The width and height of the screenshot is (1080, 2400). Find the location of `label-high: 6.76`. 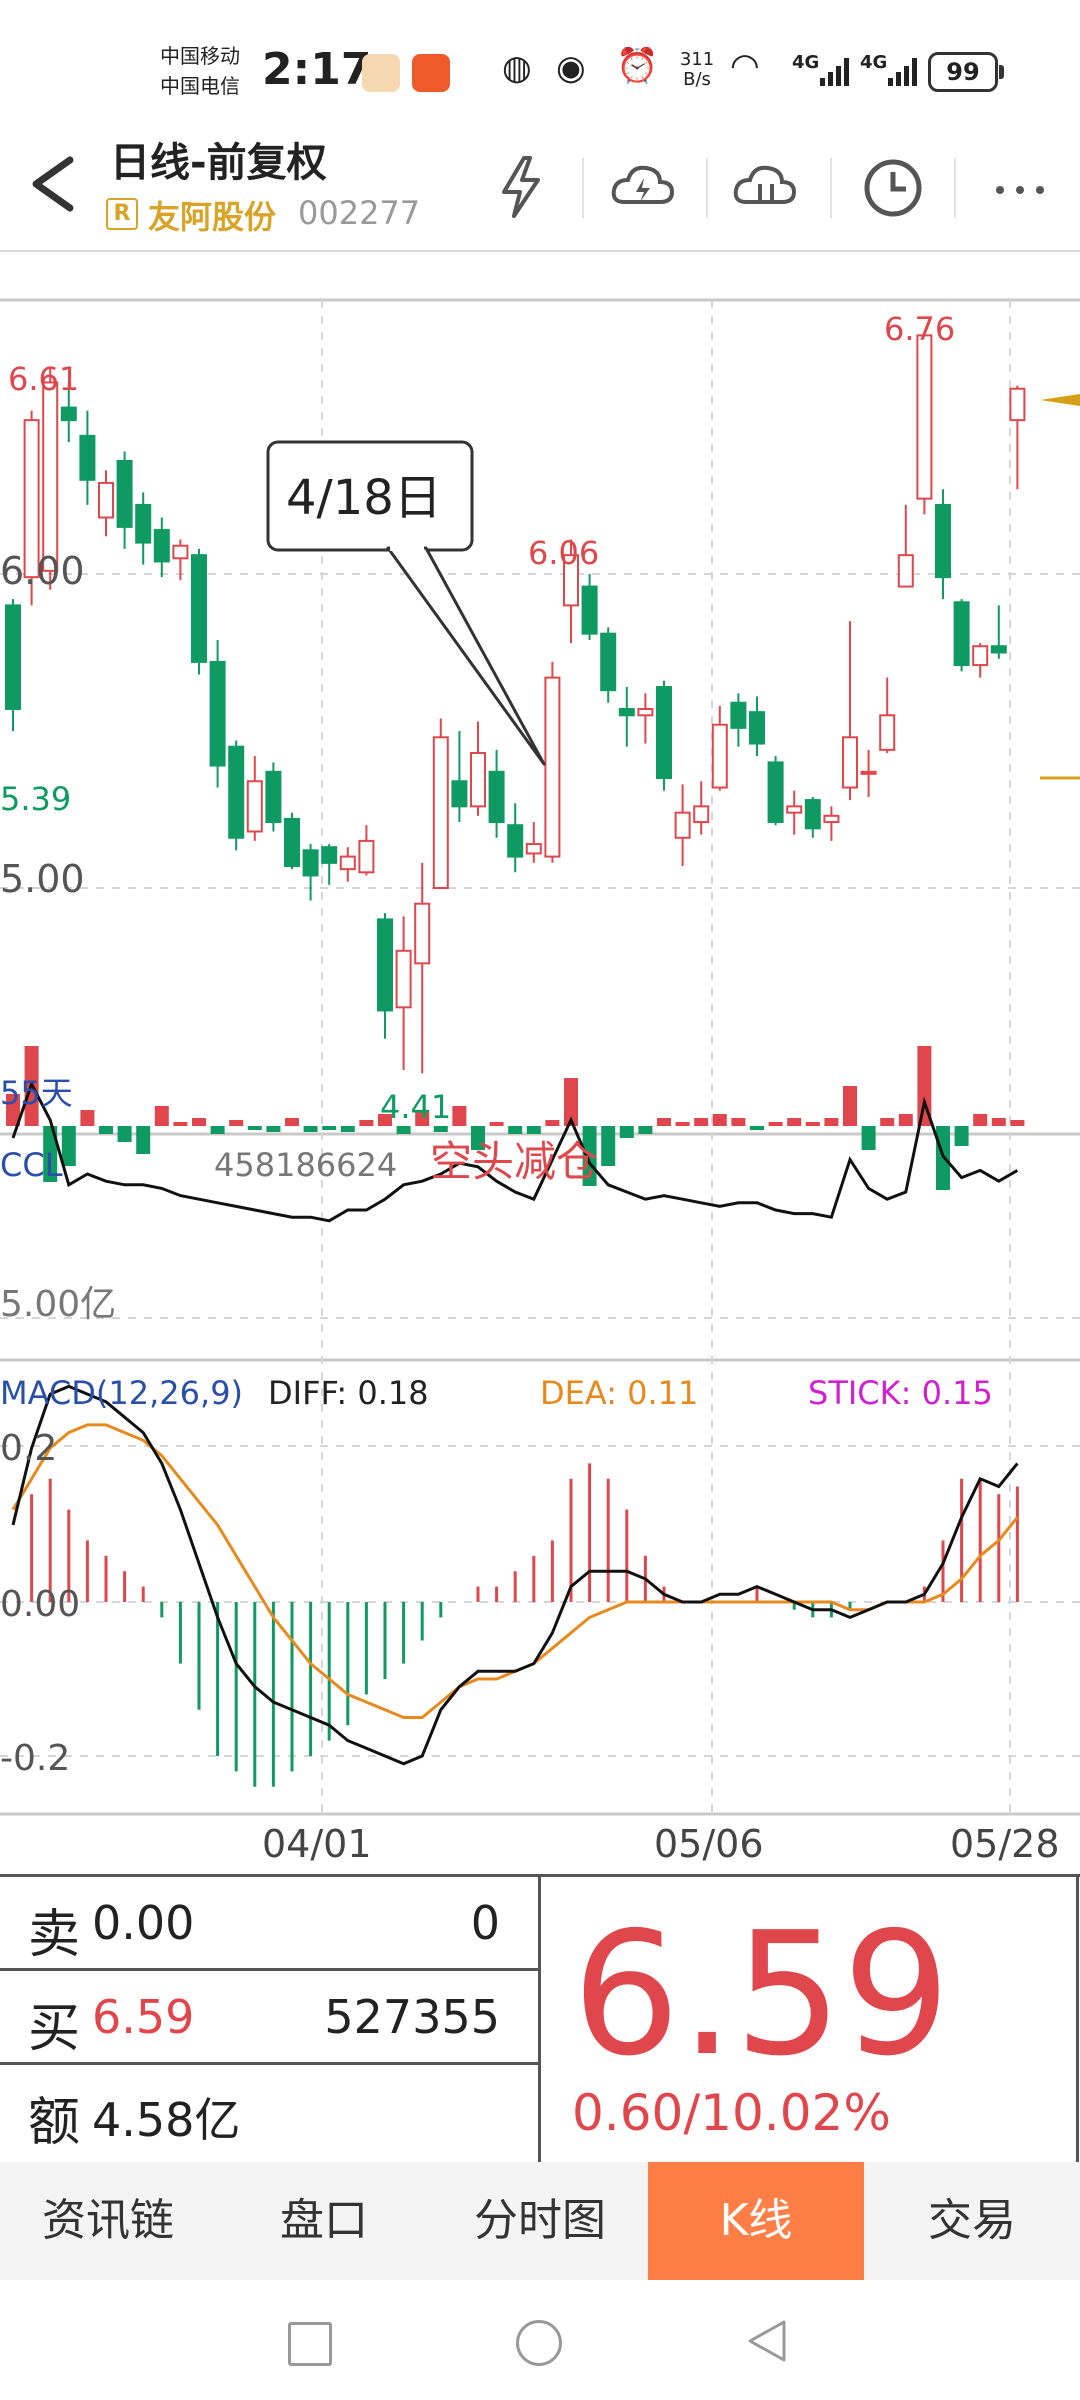

label-high: 6.76 is located at coordinates (919, 329).